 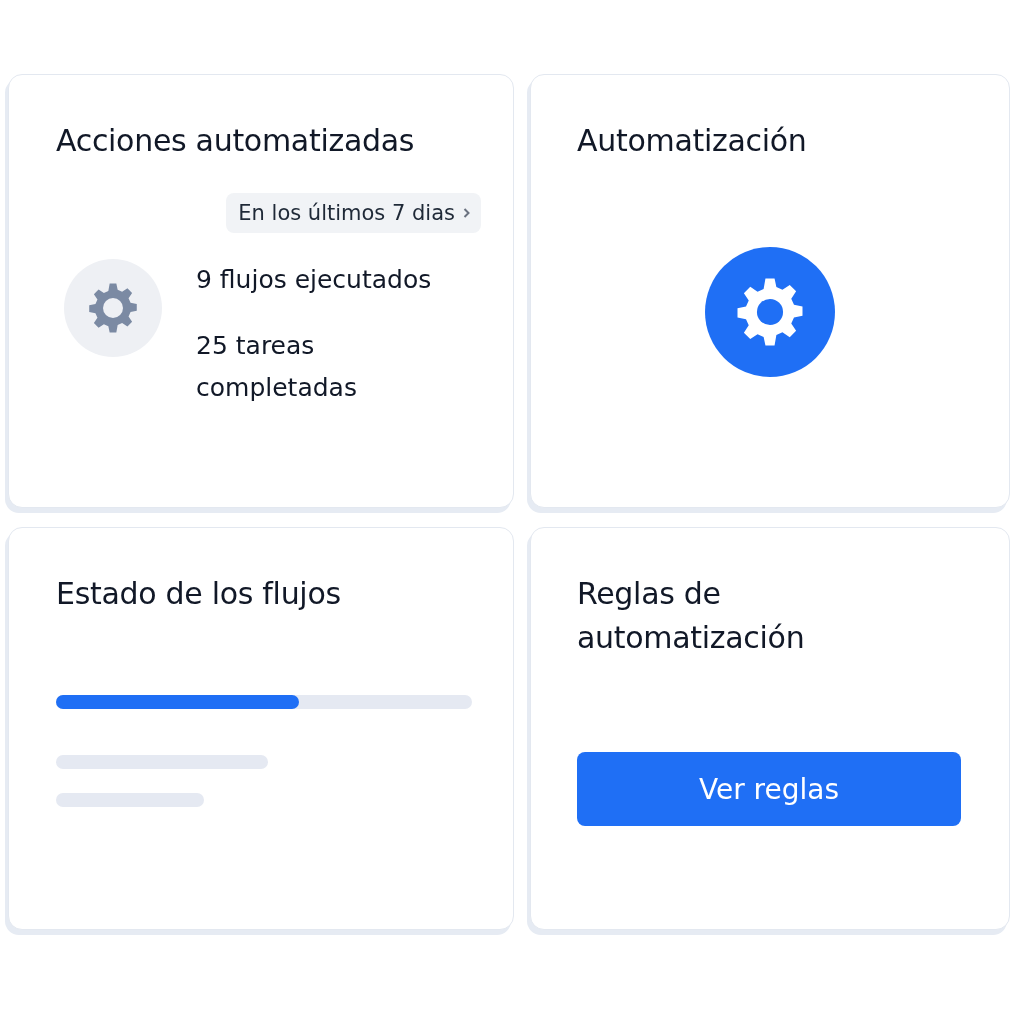 I want to click on card-title: Reglas de automatización, so click(x=691, y=616).